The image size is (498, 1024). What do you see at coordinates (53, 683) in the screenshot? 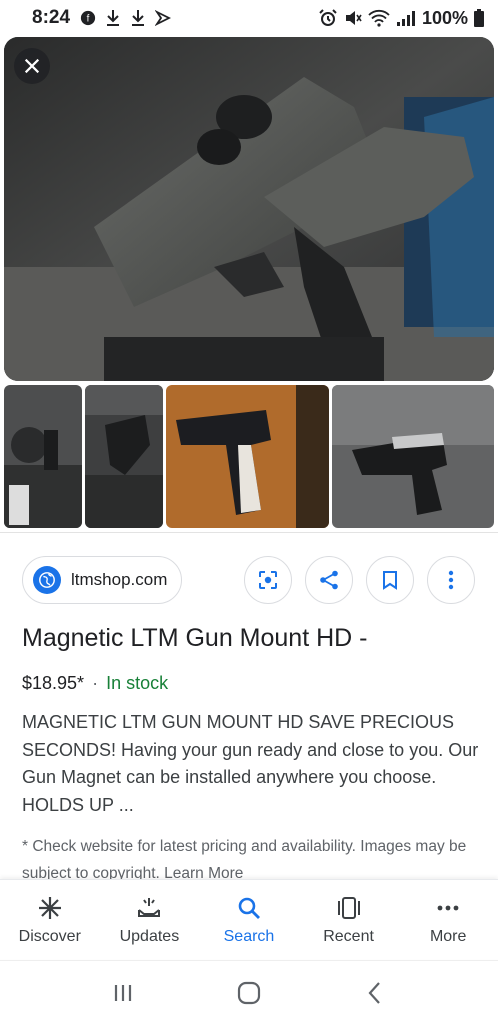
I see `price: $18.95*` at bounding box center [53, 683].